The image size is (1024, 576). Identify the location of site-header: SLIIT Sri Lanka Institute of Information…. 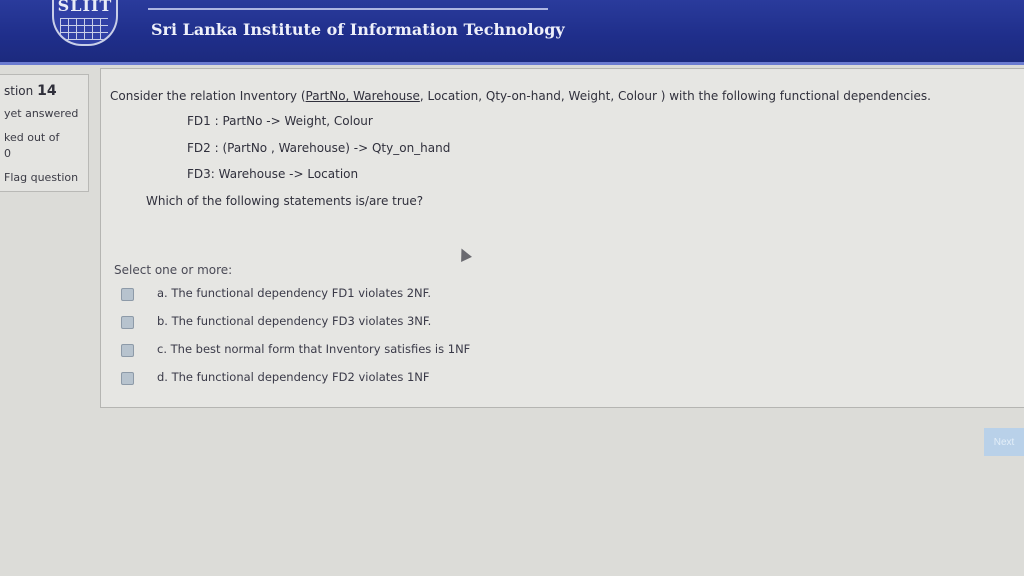
(512, 32).